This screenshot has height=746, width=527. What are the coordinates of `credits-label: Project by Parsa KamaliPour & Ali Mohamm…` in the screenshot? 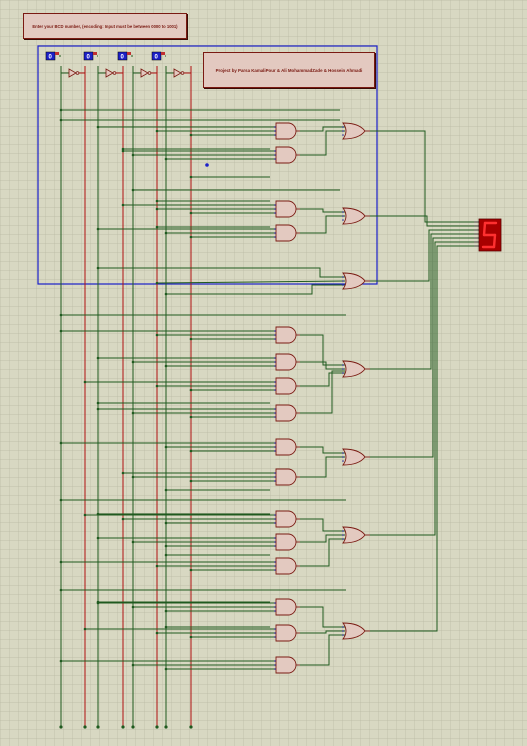 It's located at (289, 70).